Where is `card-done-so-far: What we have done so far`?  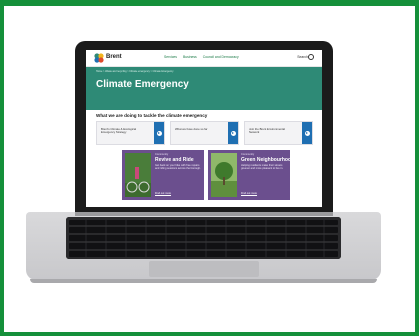 card-done-so-far: What we have done so far is located at coordinates (204, 133).